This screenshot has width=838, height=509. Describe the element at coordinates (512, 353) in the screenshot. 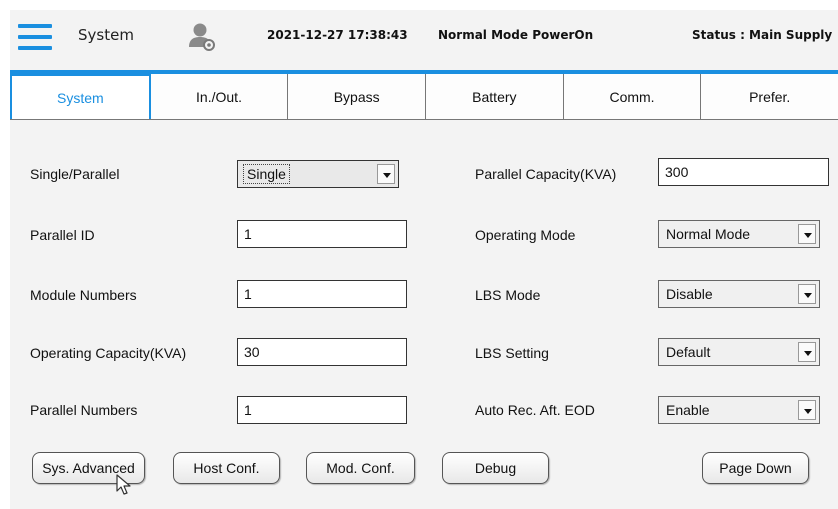

I see `lbs-setting-label: LBS Setting` at that location.